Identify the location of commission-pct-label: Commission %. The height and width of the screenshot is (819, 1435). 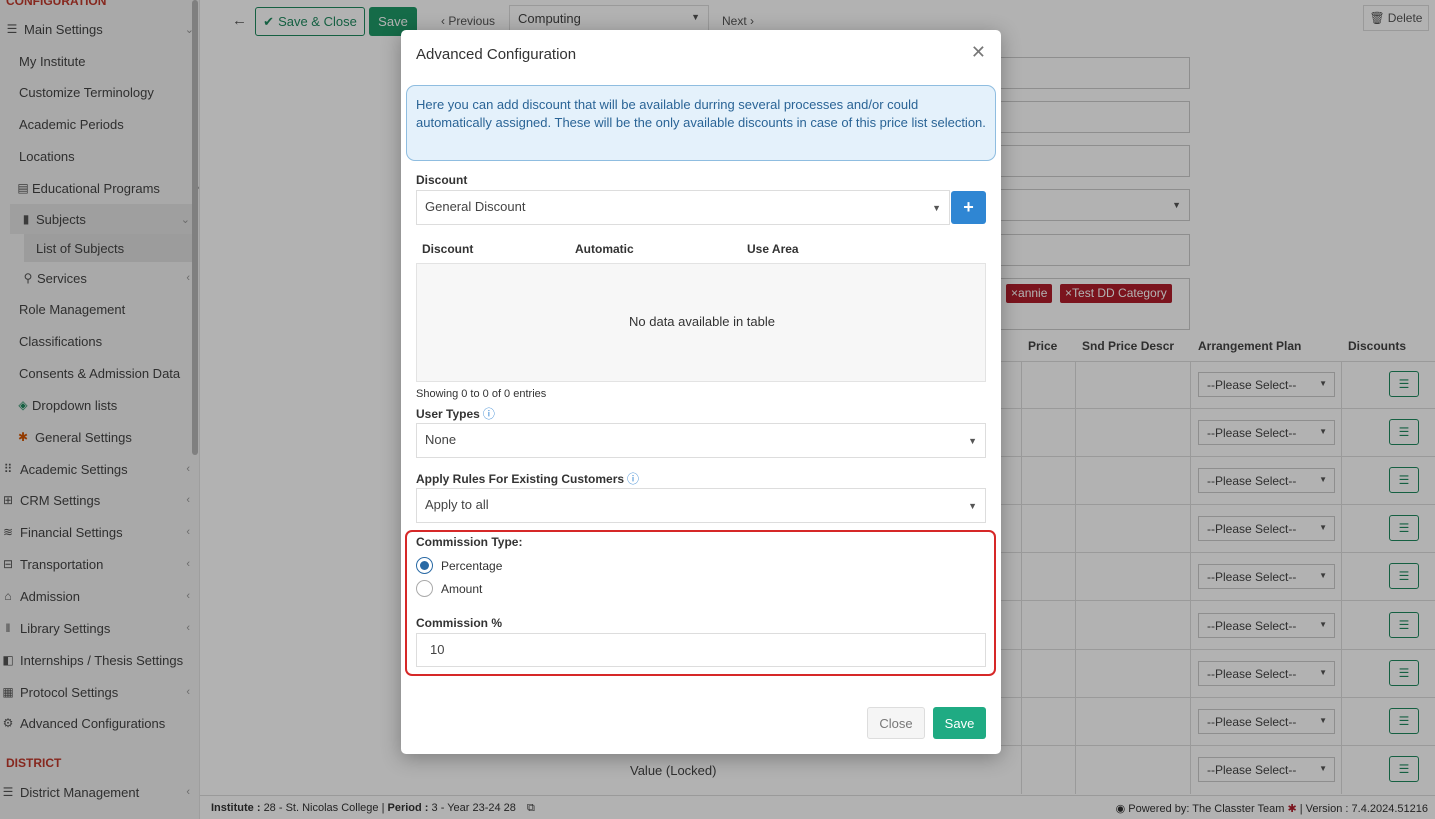
(459, 623).